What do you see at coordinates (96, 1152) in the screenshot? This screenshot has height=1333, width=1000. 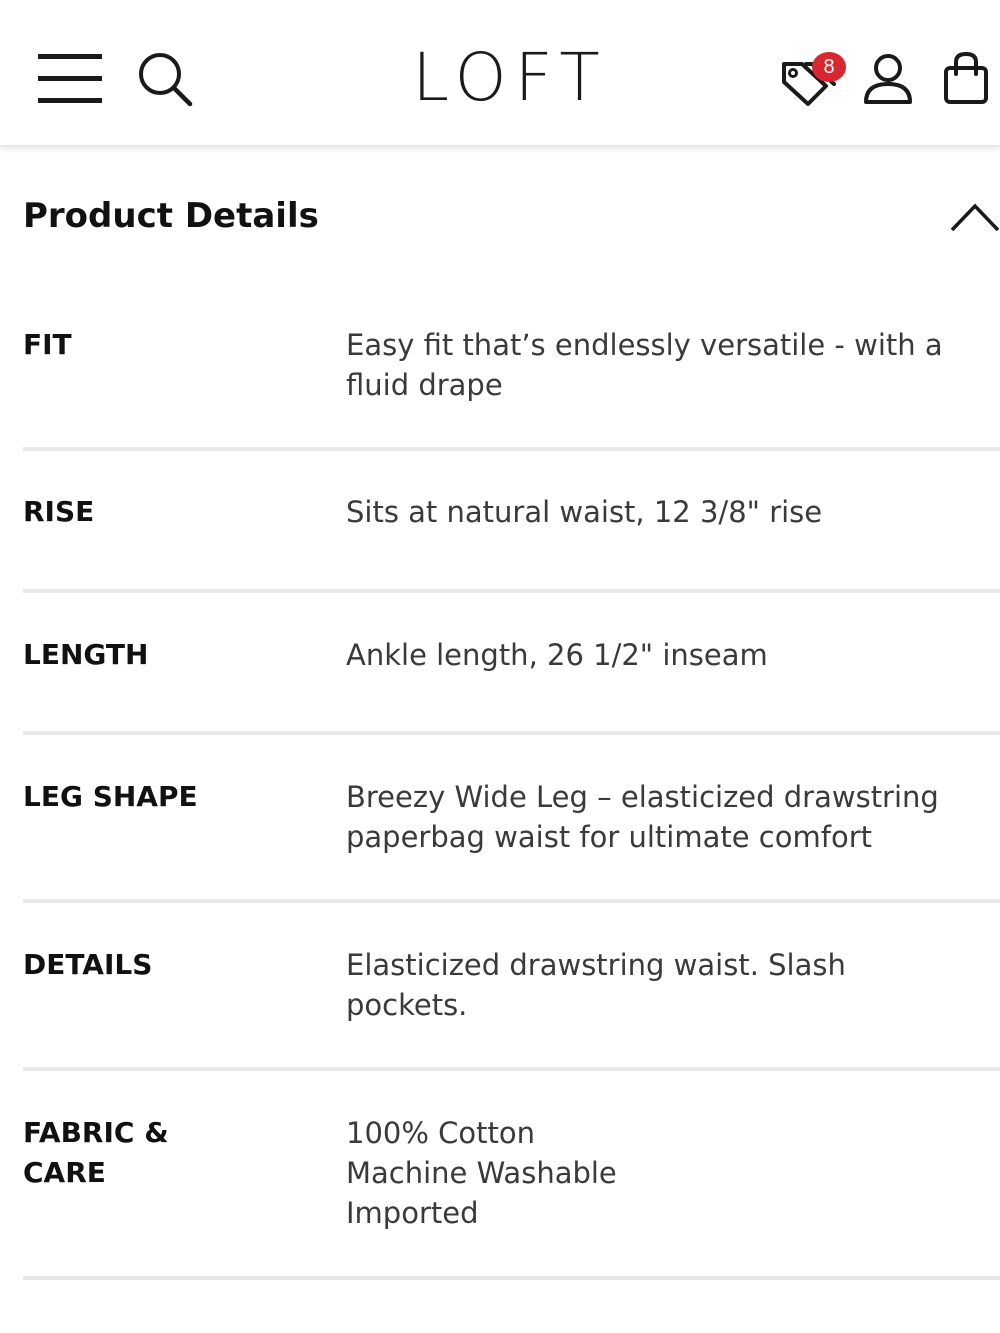 I see `detail-label: FABRIC & CARE` at bounding box center [96, 1152].